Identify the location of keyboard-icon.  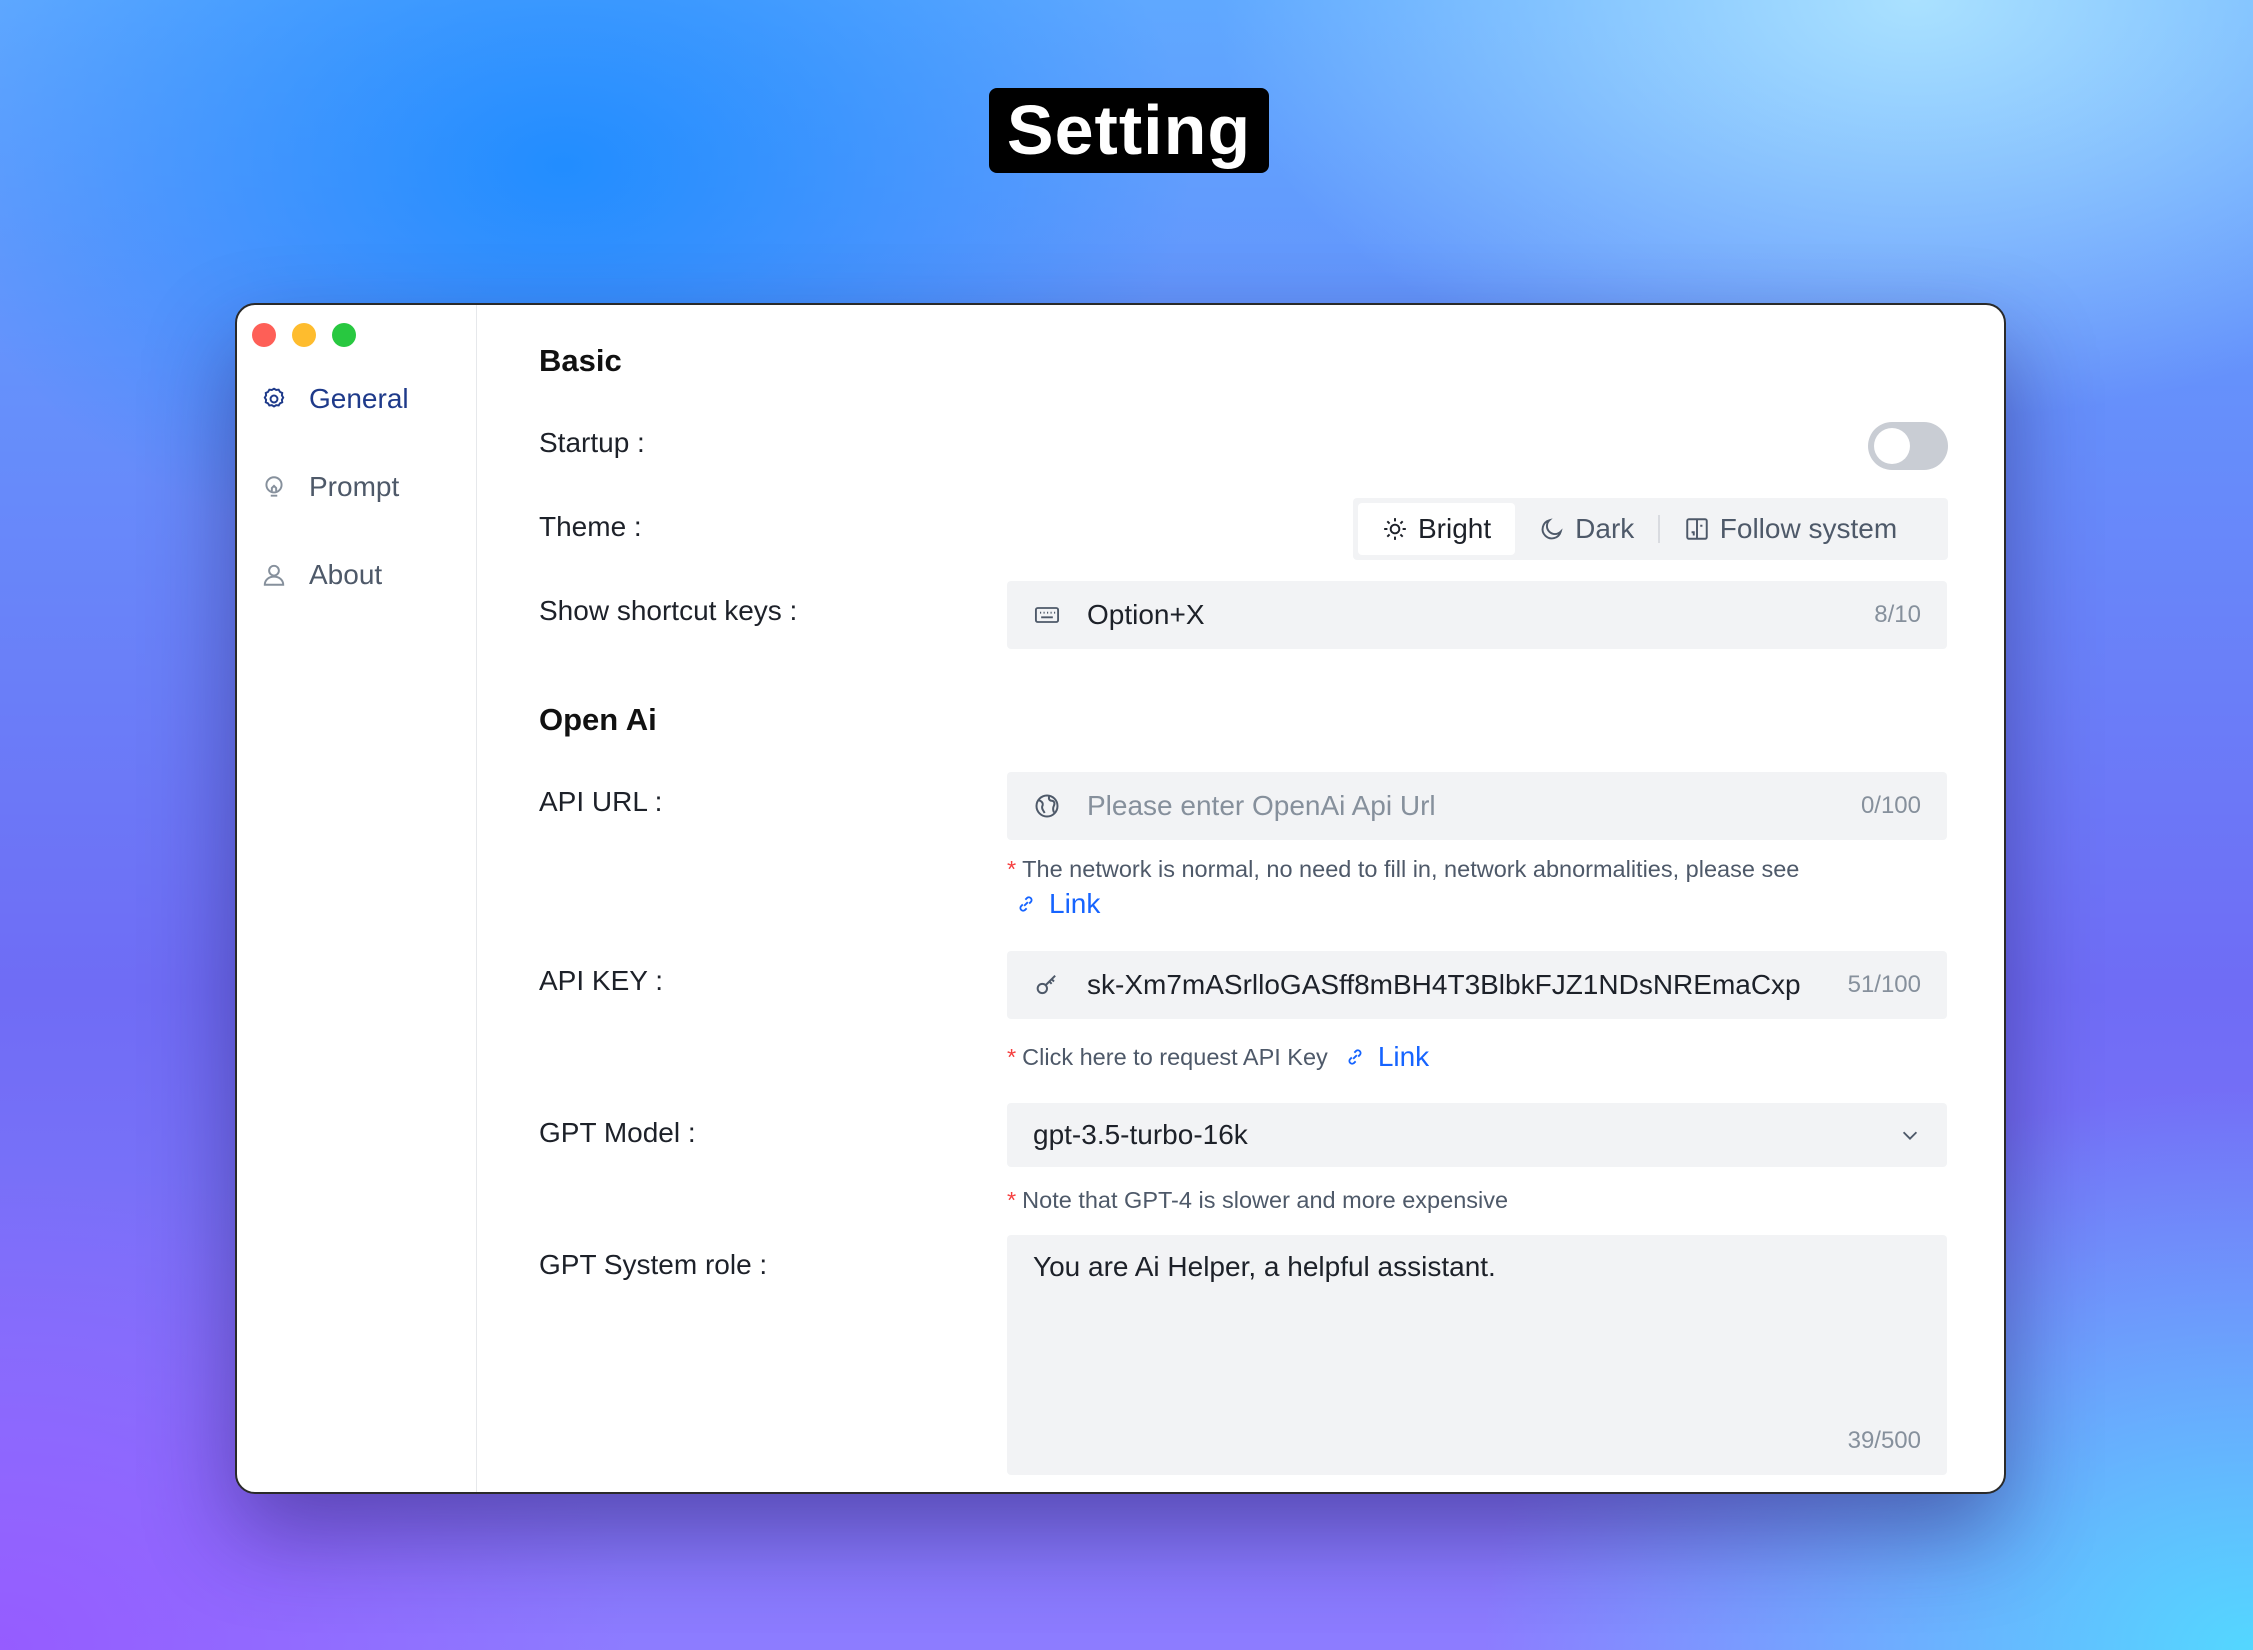
(1047, 615).